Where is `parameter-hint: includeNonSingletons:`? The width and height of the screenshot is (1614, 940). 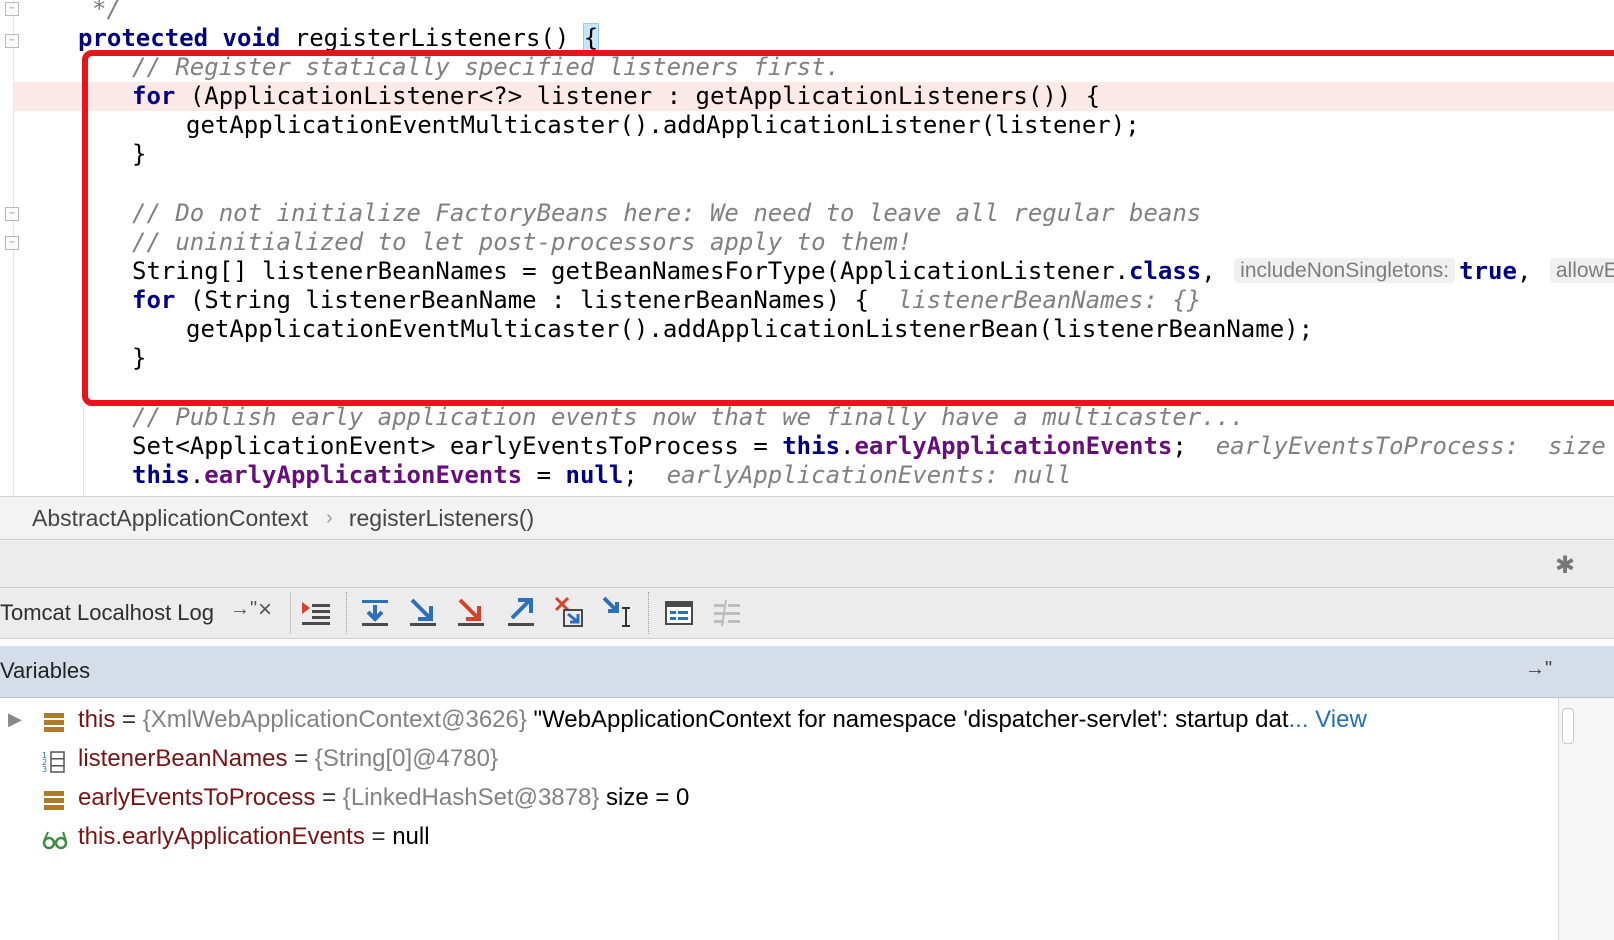 parameter-hint: includeNonSingletons: is located at coordinates (1345, 270).